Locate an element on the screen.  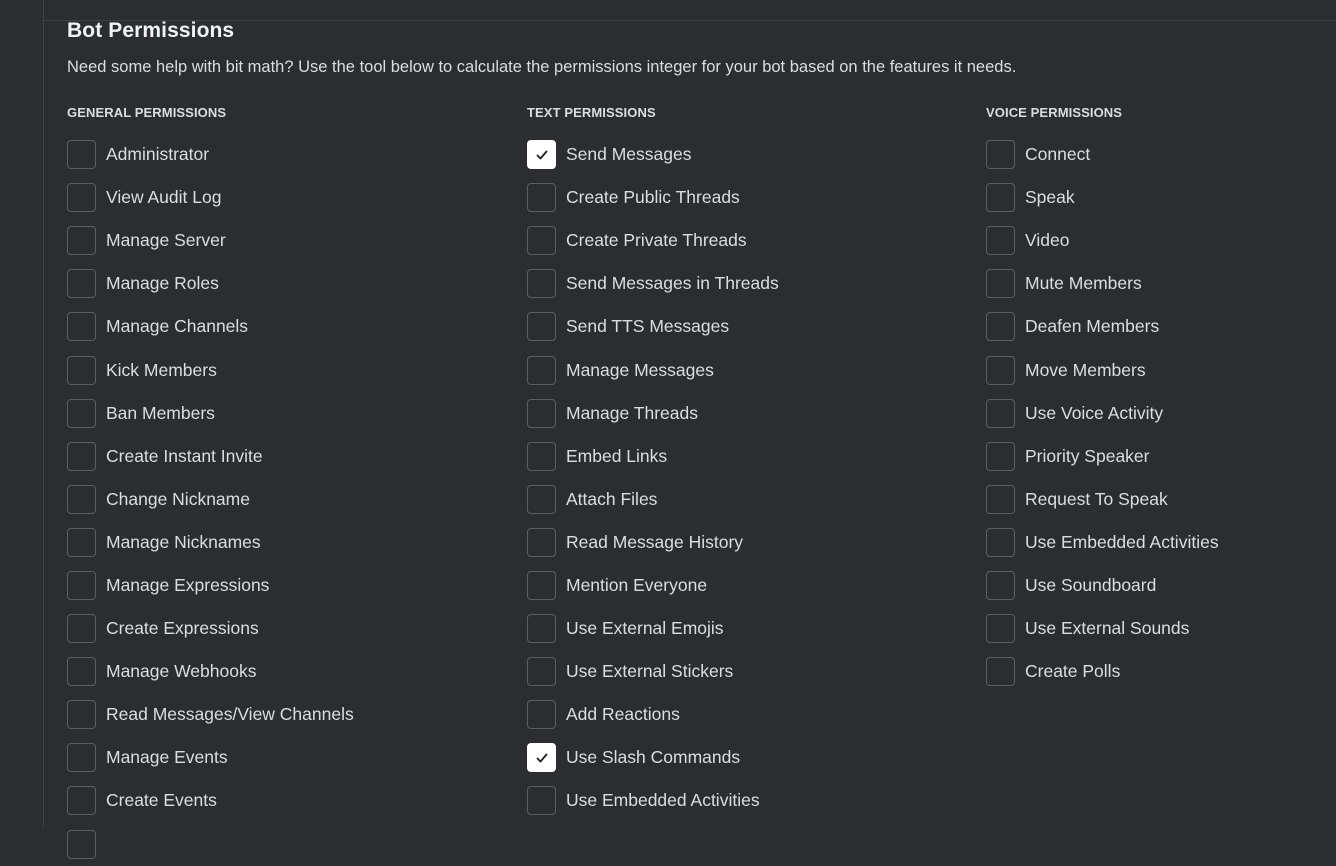
permission-item-embed-links: Embed Links is located at coordinates (653, 456).